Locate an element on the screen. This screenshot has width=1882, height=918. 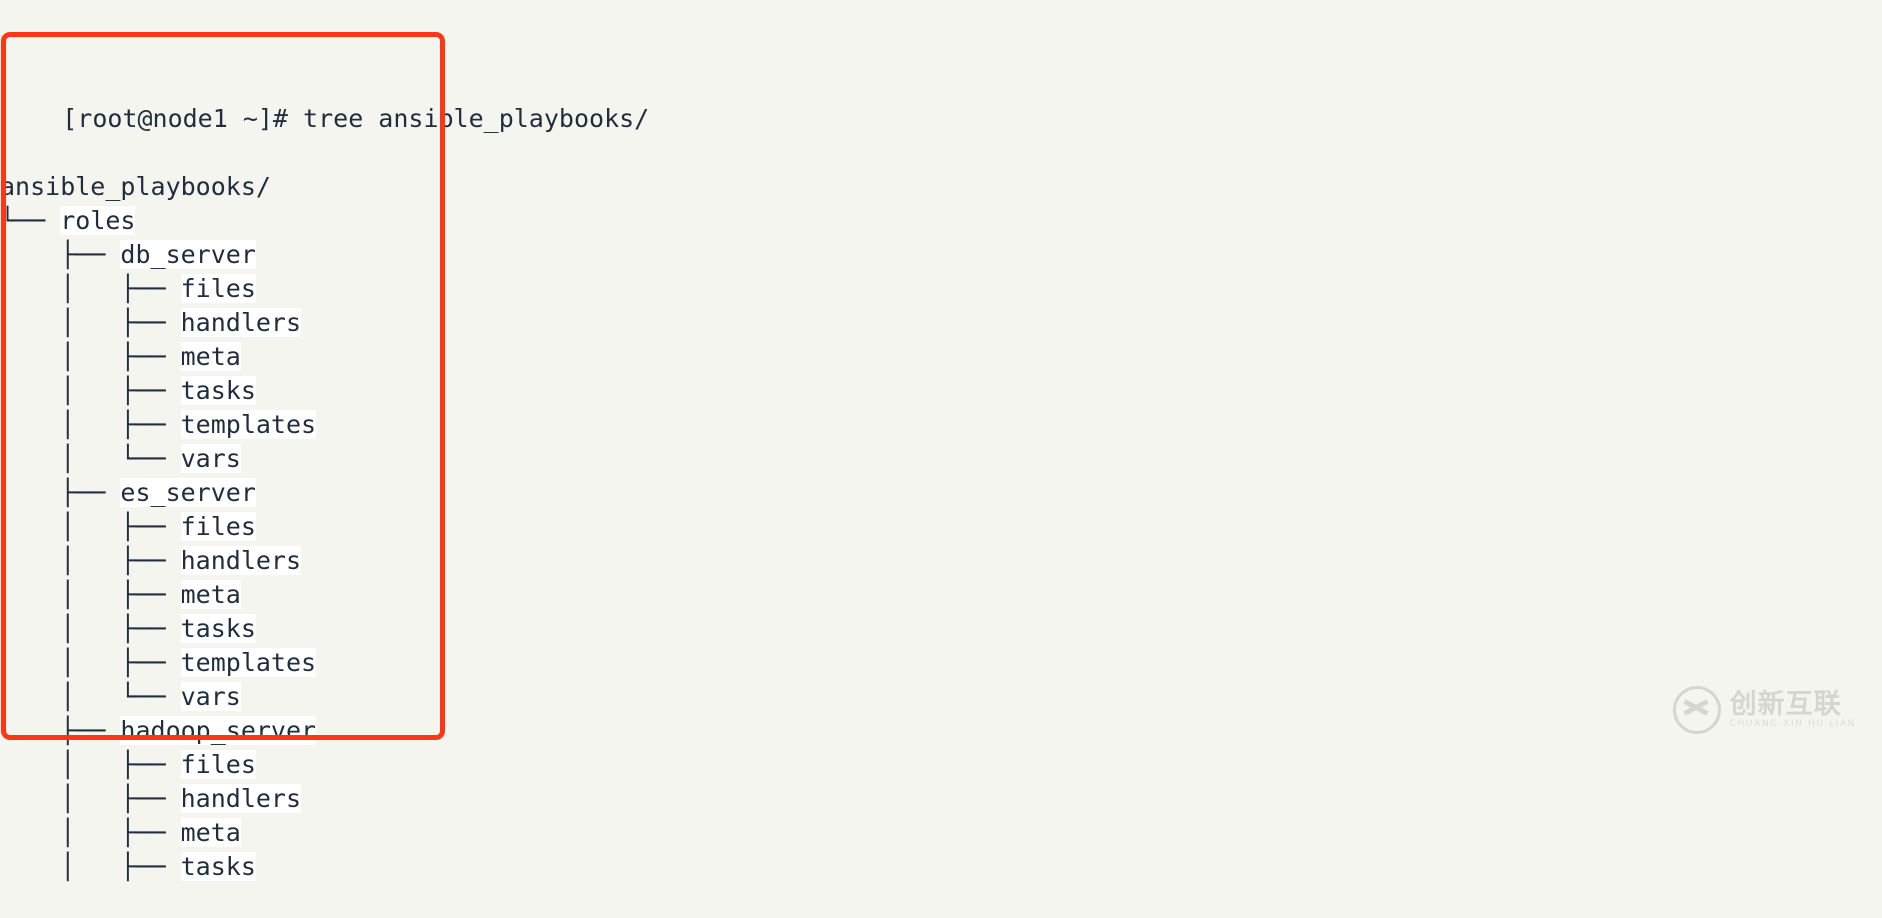
watermark-pinyin: CHUANG XIN HU LIAN is located at coordinates (1792, 724).